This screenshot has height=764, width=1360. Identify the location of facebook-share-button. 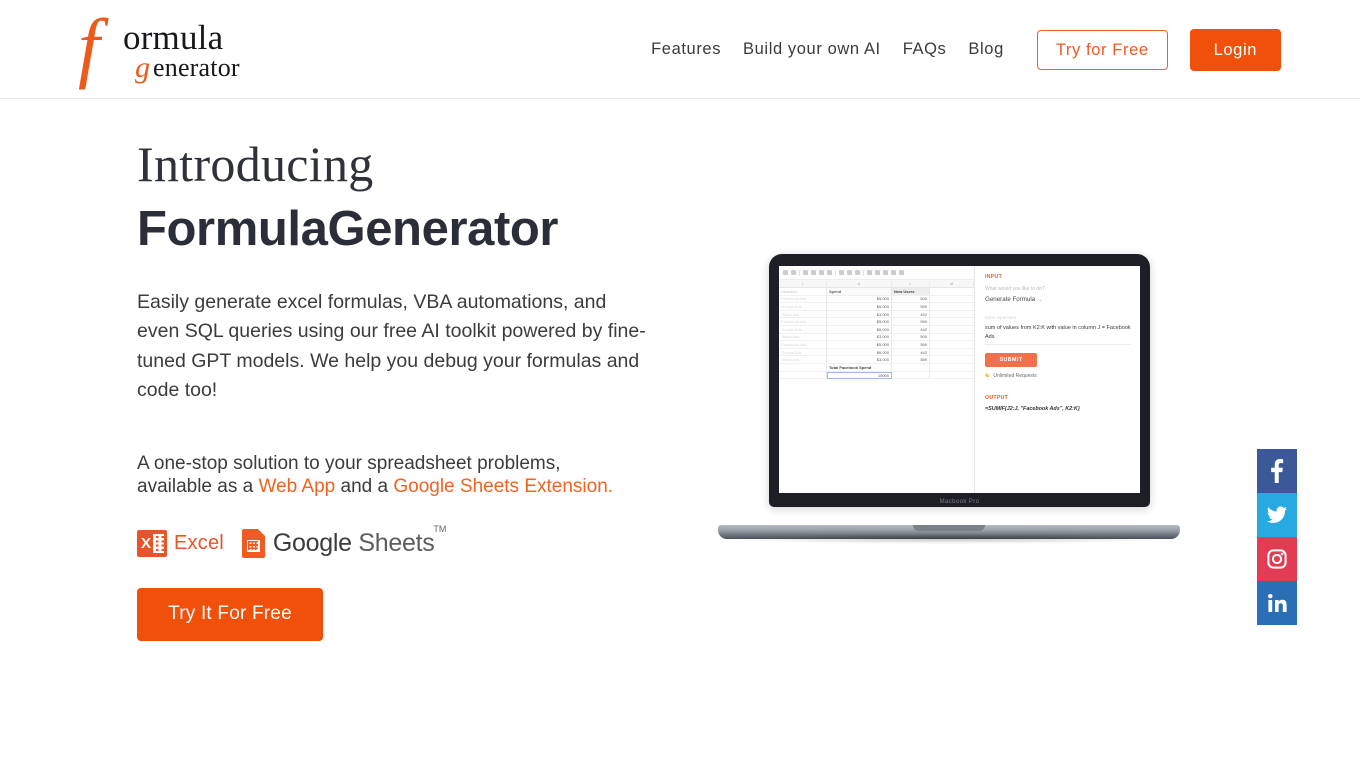
(1277, 471).